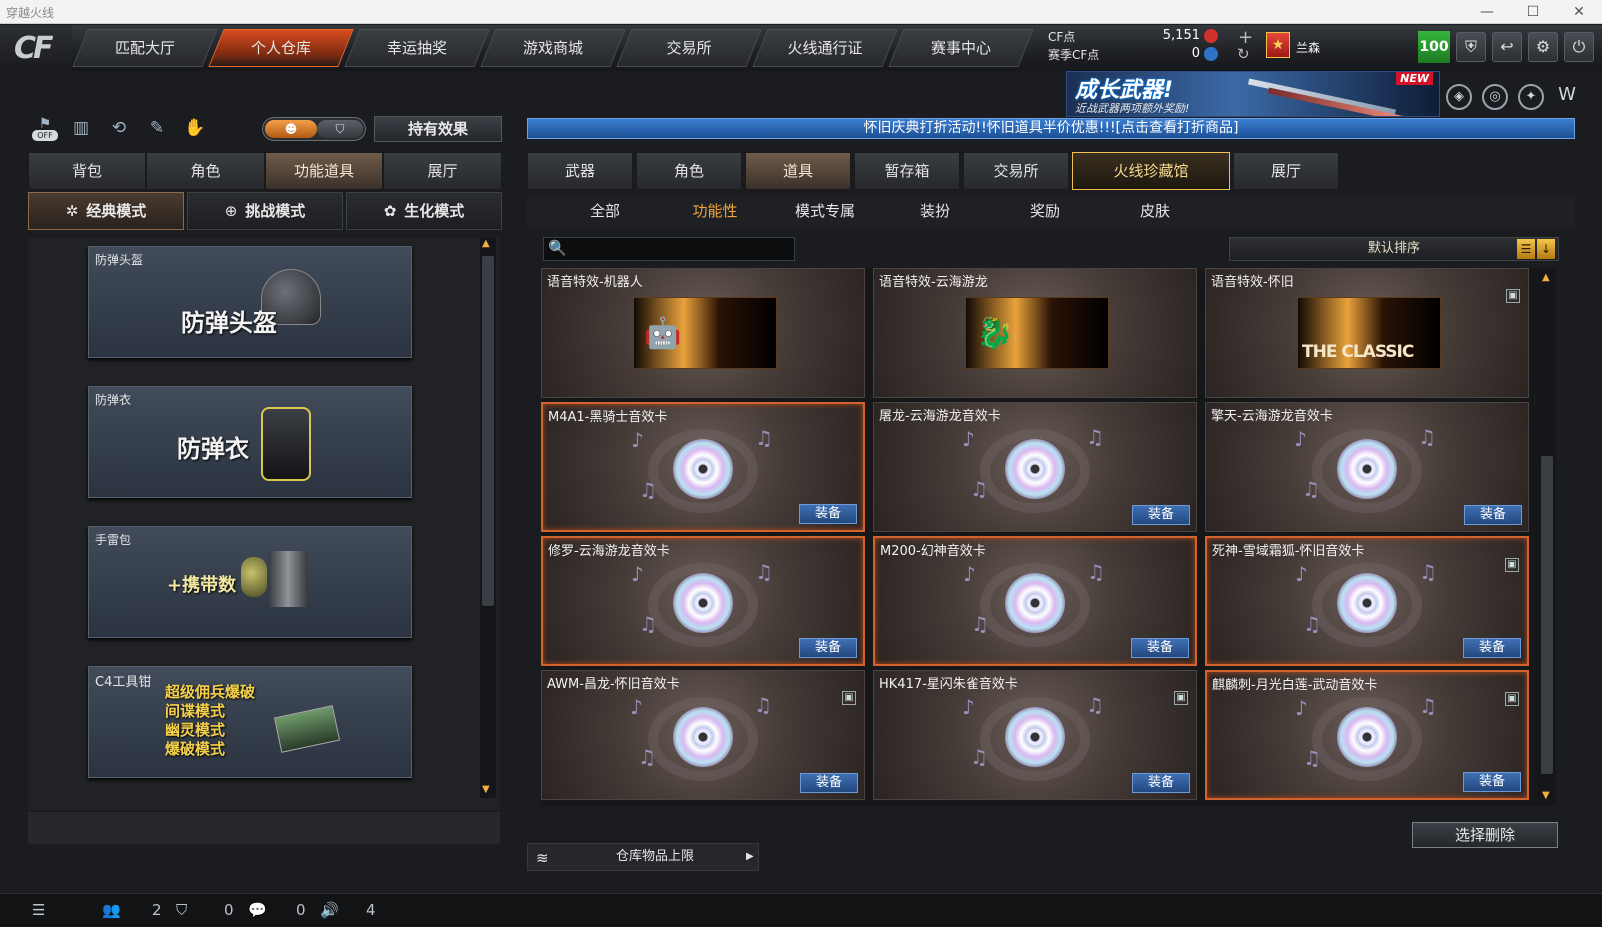 The image size is (1602, 927). Describe the element at coordinates (643, 857) in the screenshot. I see `capacity-bar: ≋ 仓库物品上限 ▶` at that location.